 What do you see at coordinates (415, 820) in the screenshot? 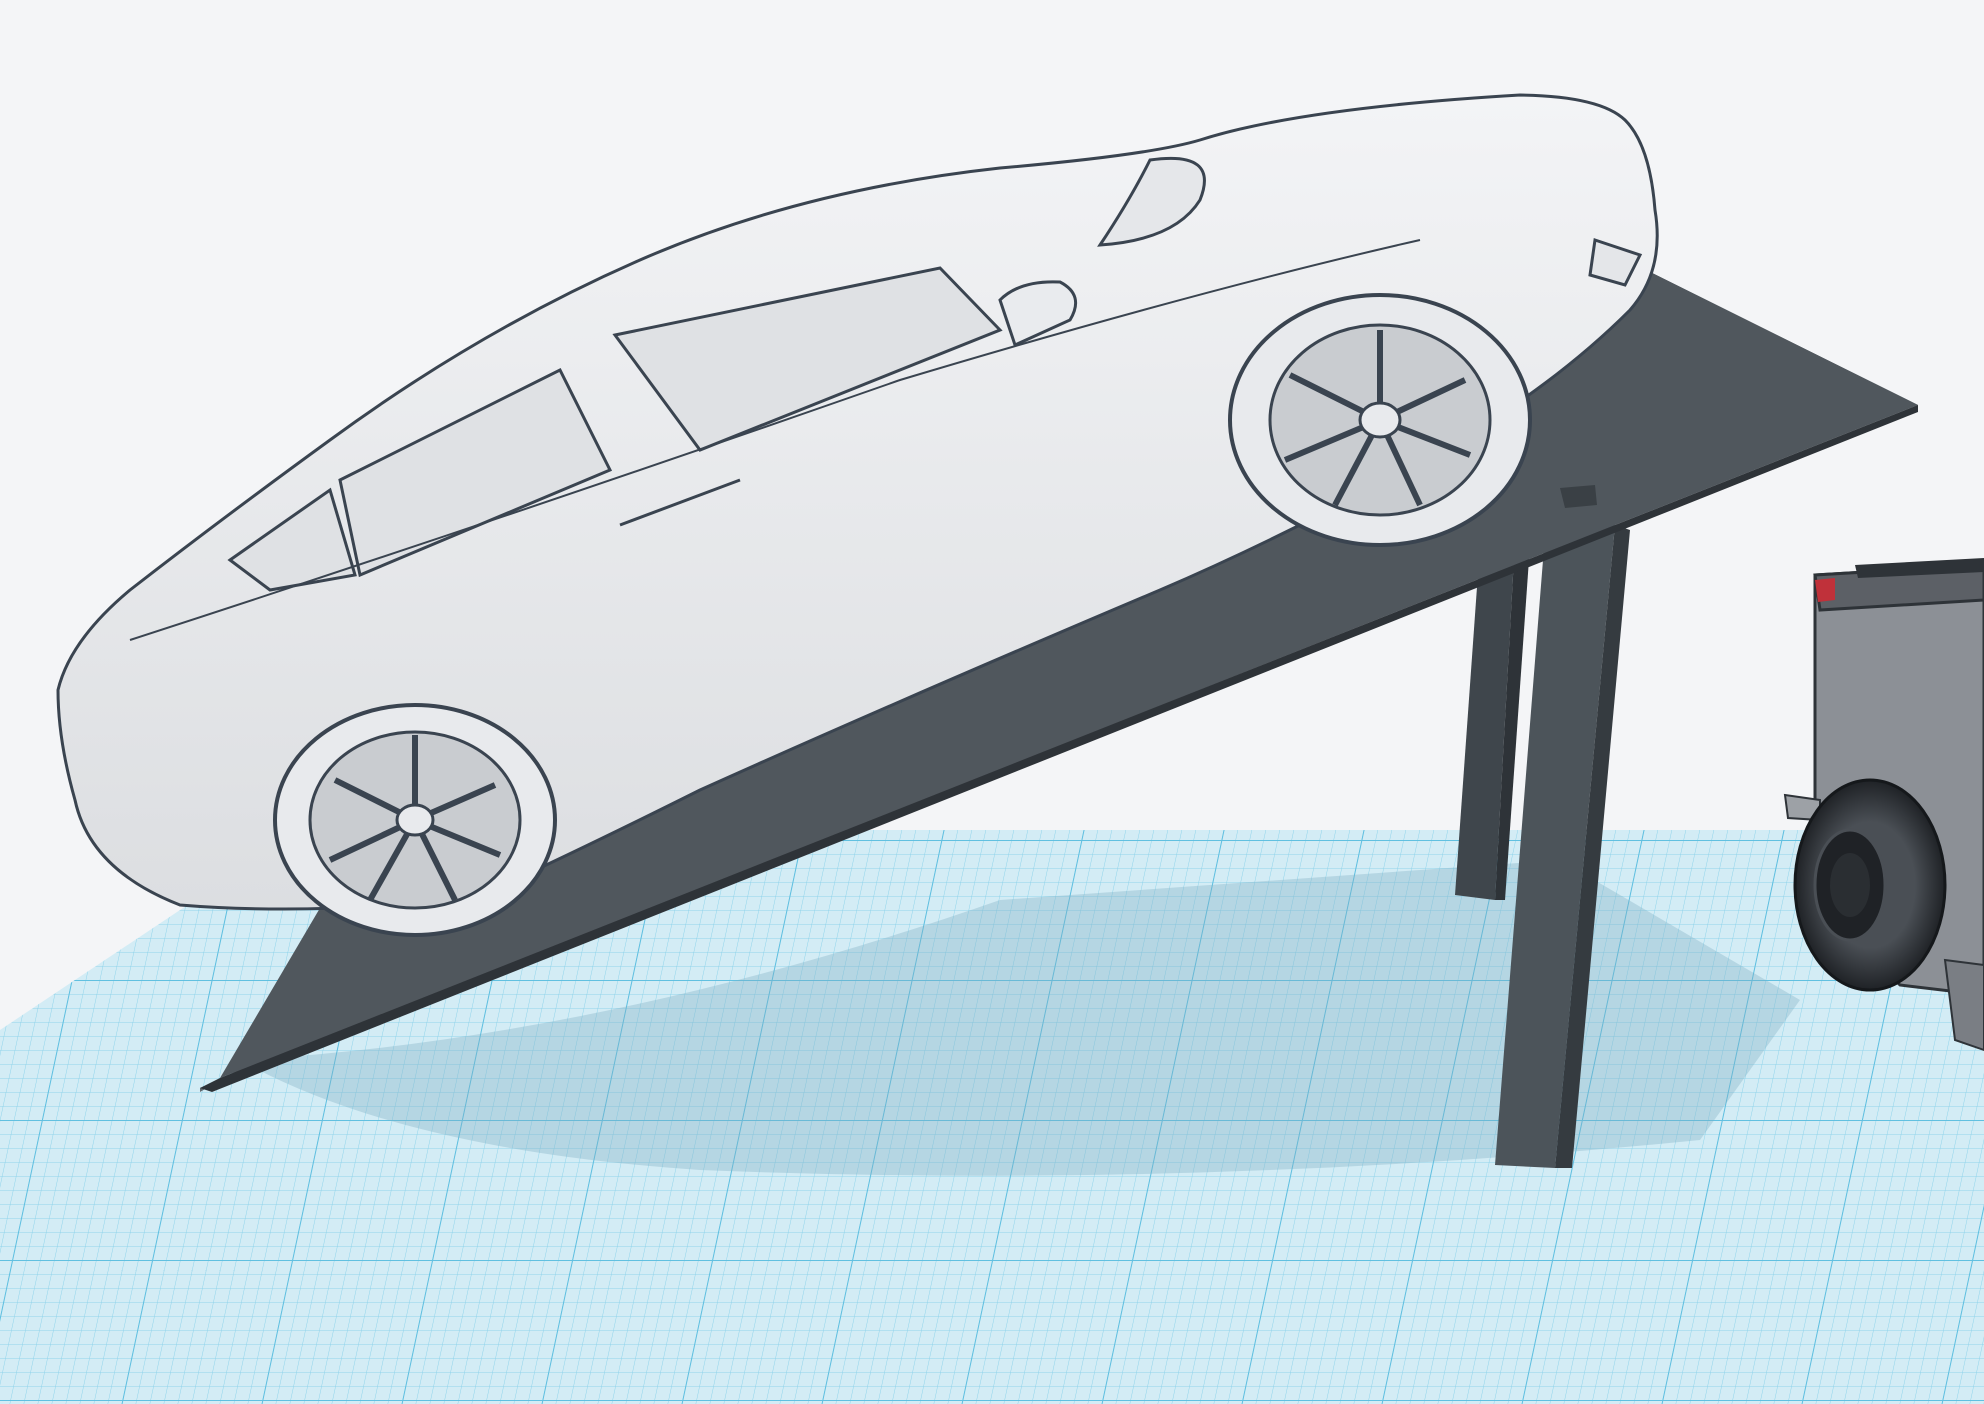
I see `car-rear-wheel` at bounding box center [415, 820].